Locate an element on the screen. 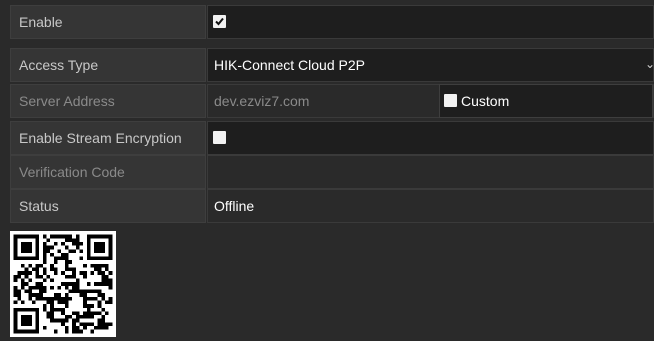 The width and height of the screenshot is (654, 341). custom-option: Custom is located at coordinates (546, 101).